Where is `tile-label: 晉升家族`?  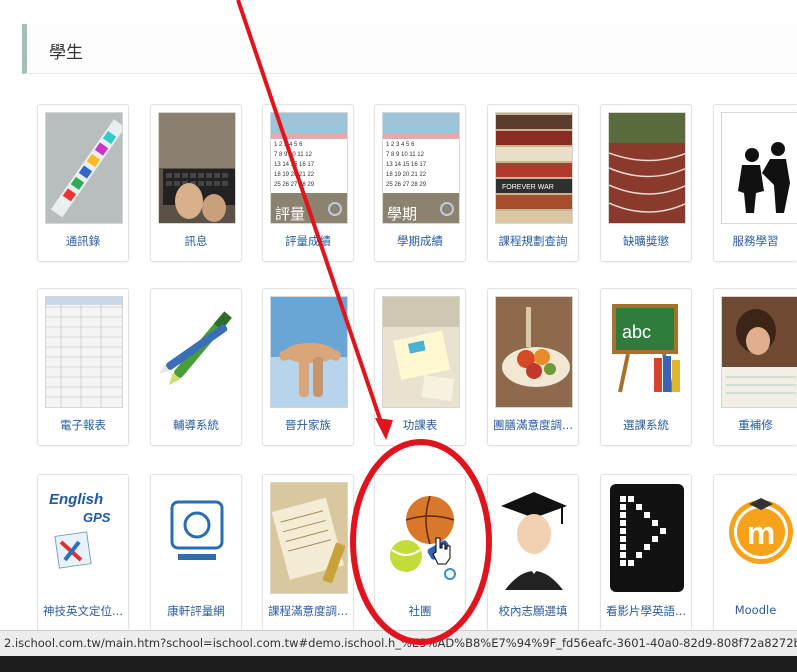
tile-label: 晉升家族 is located at coordinates (308, 425).